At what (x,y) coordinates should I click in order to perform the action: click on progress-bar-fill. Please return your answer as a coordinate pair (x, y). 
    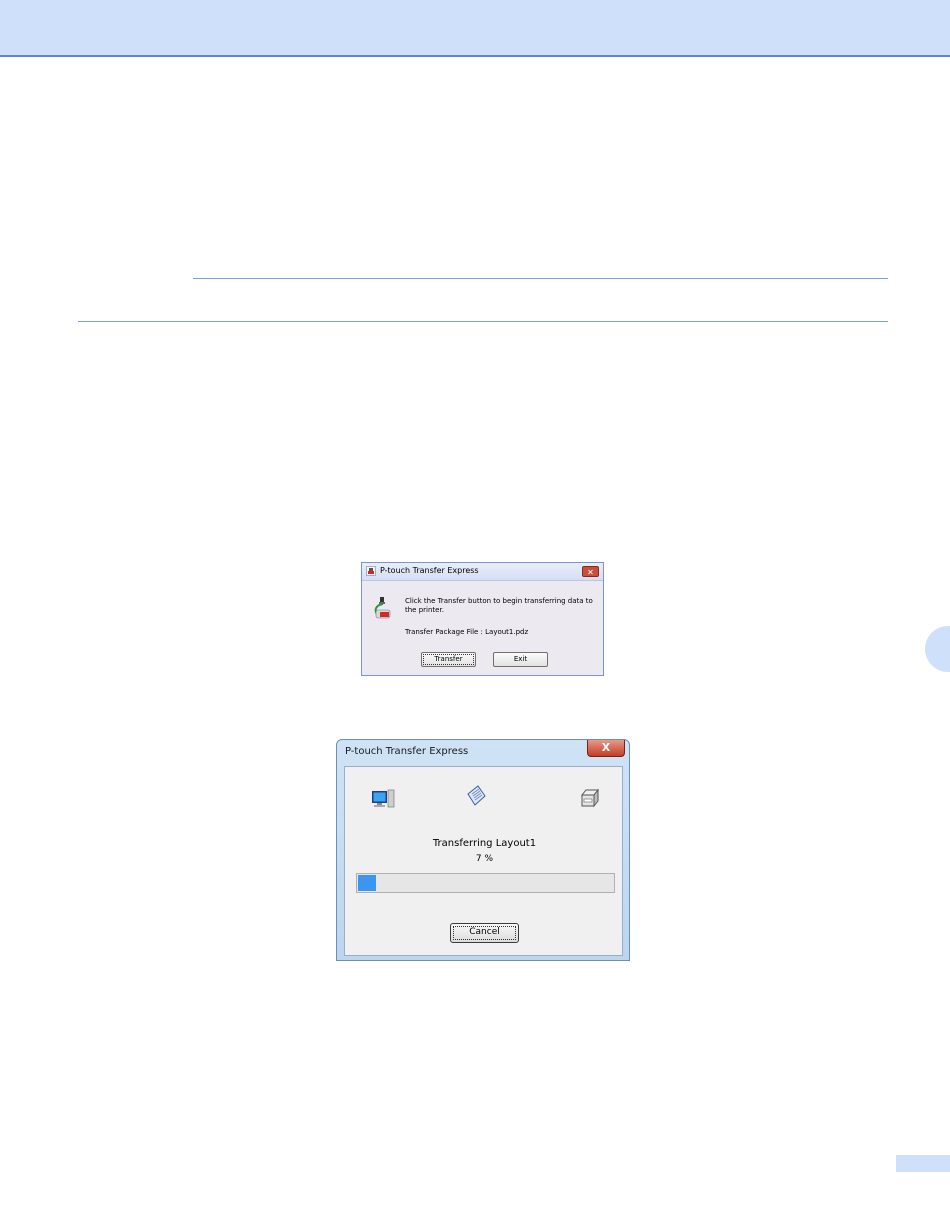
    Looking at the image, I should click on (367, 883).